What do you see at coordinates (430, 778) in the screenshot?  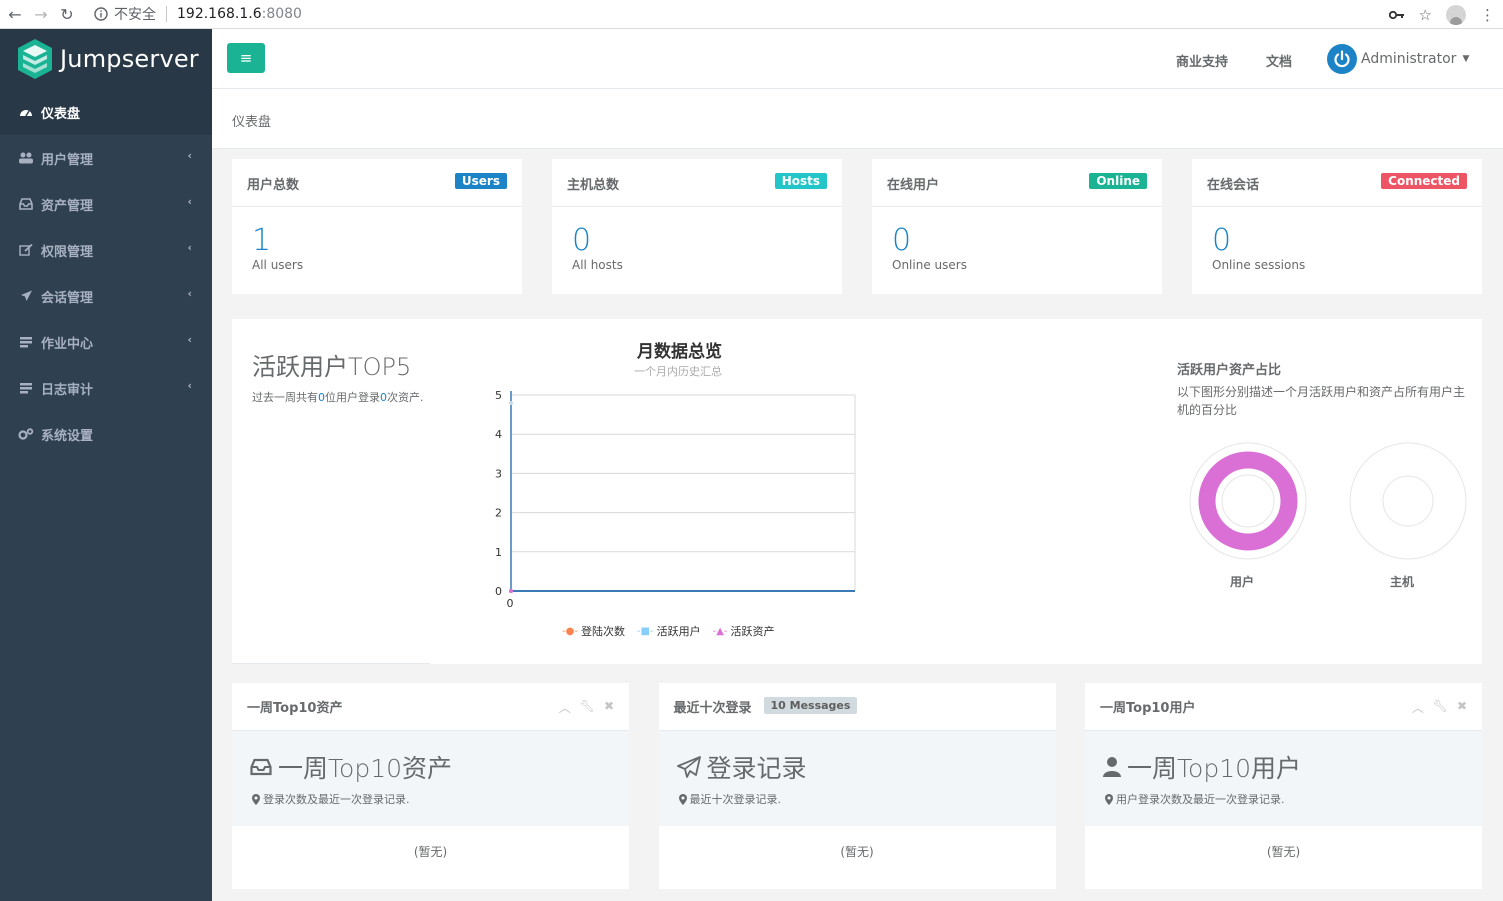 I see `panel-summary: 一周Top10资产 登录次数及最近一次登录记录.` at bounding box center [430, 778].